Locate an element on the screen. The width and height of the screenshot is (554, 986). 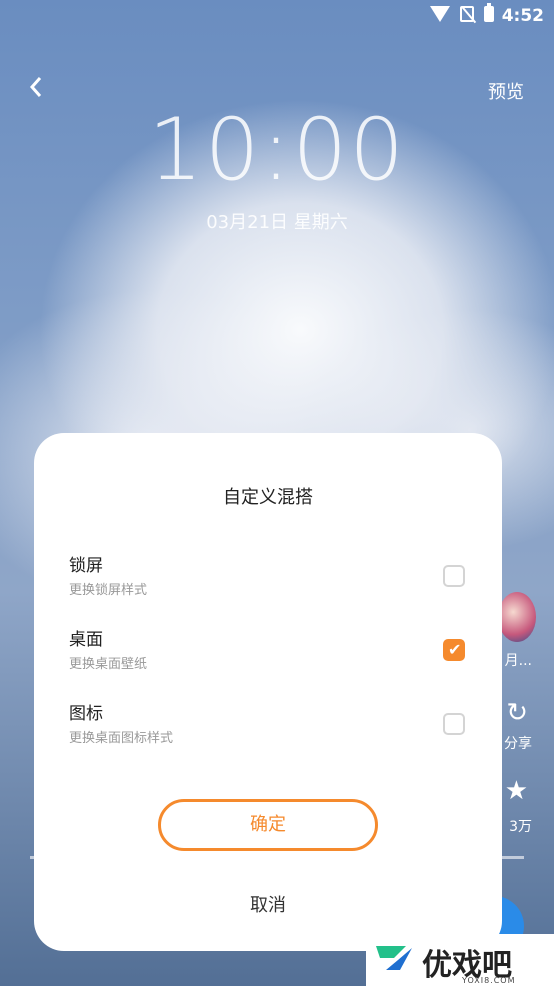
star-count: 3万 is located at coordinates (520, 827).